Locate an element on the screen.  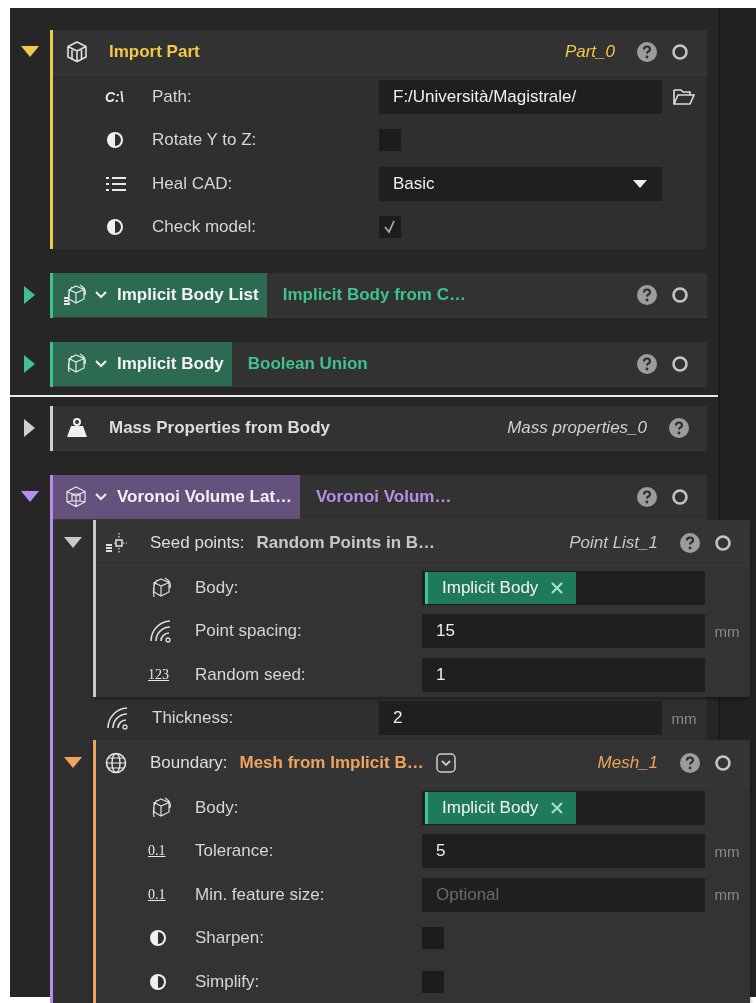
field-label: Tolerance: is located at coordinates (235, 851).